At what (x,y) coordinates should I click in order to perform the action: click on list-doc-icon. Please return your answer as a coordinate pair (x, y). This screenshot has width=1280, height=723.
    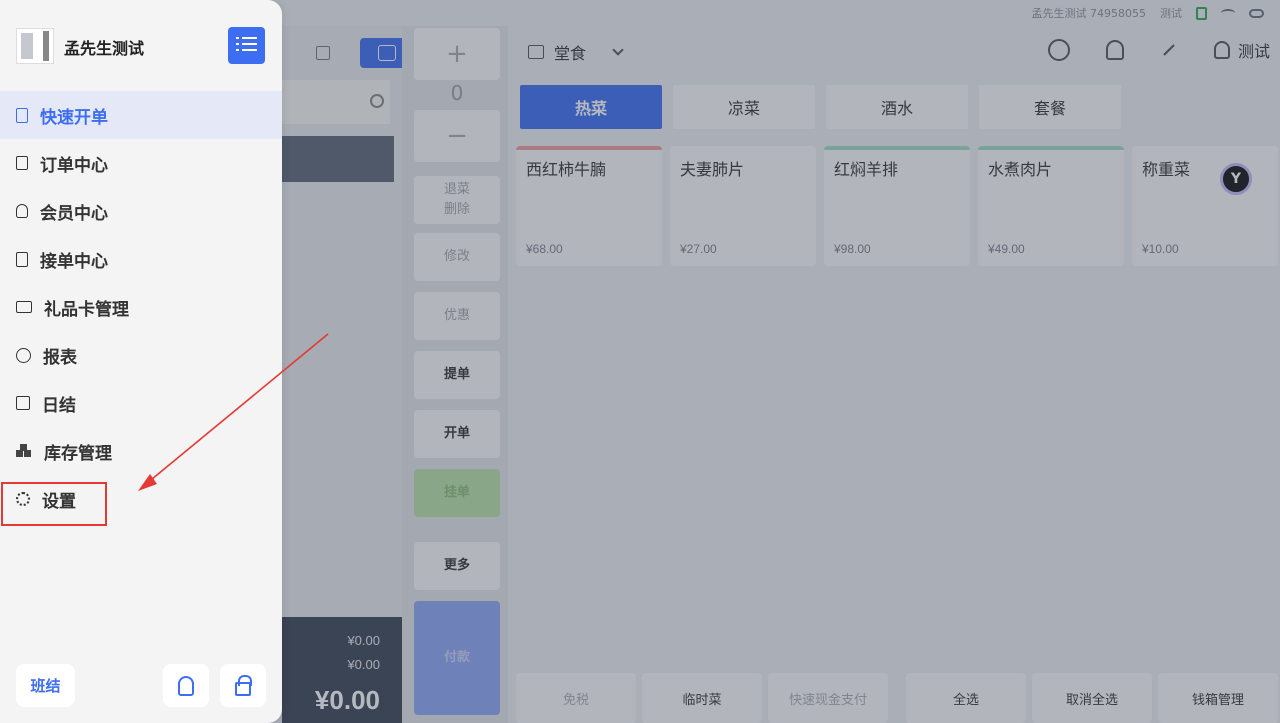
    Looking at the image, I should click on (22, 163).